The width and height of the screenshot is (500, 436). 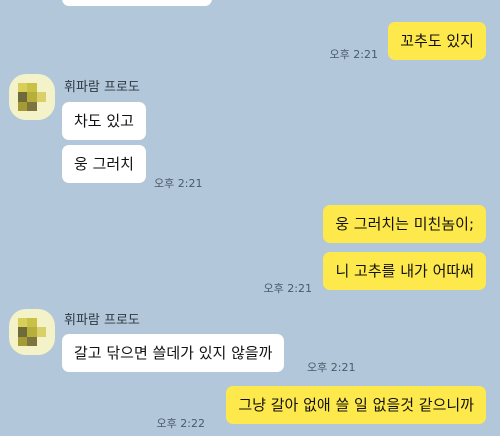 I want to click on outgoing-message: 니 고추를 내가 어따써, so click(x=404, y=271).